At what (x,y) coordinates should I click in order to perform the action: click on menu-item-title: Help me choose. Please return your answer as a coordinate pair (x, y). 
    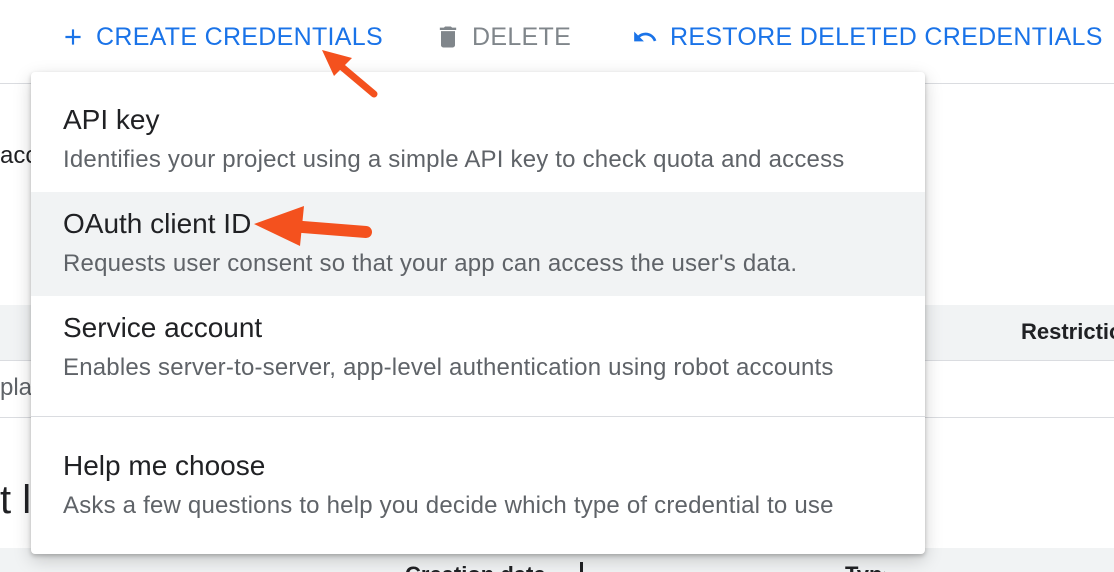
    Looking at the image, I should click on (164, 465).